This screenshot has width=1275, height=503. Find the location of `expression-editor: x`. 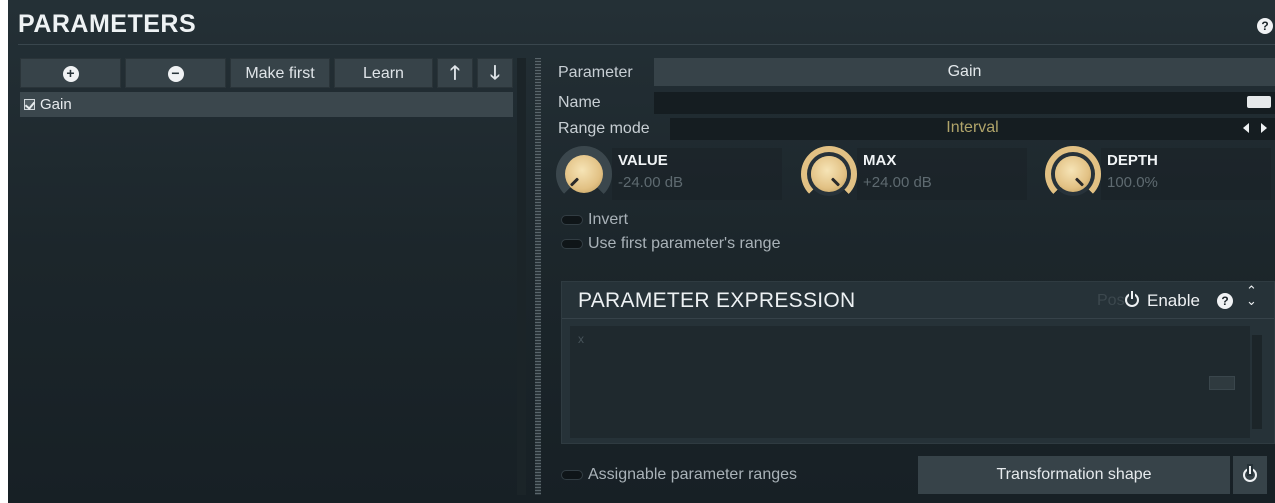

expression-editor: x is located at coordinates (910, 382).